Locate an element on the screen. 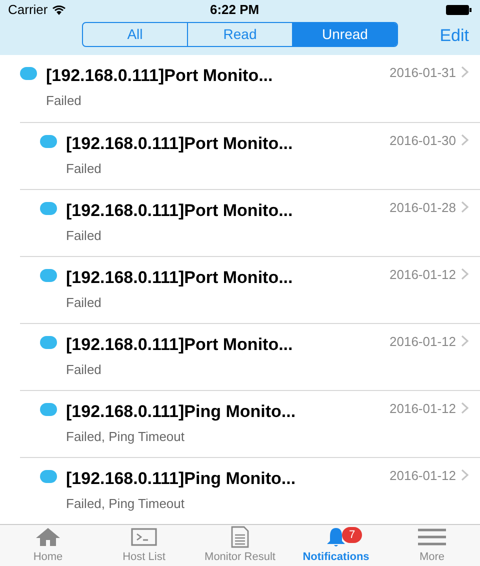 Image resolution: width=480 pixels, height=566 pixels. home-icon is located at coordinates (48, 536).